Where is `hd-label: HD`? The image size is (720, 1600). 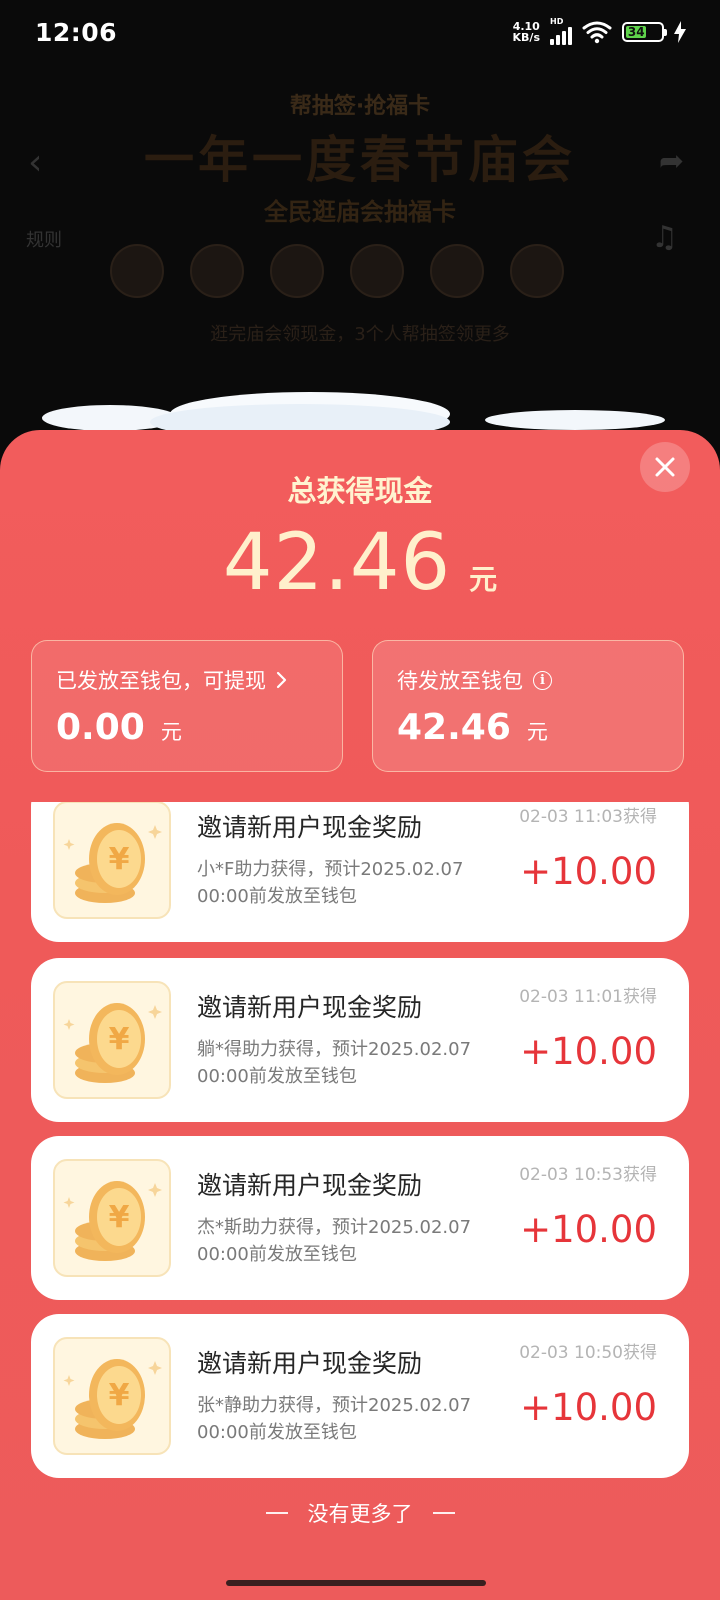
hd-label: HD is located at coordinates (557, 21).